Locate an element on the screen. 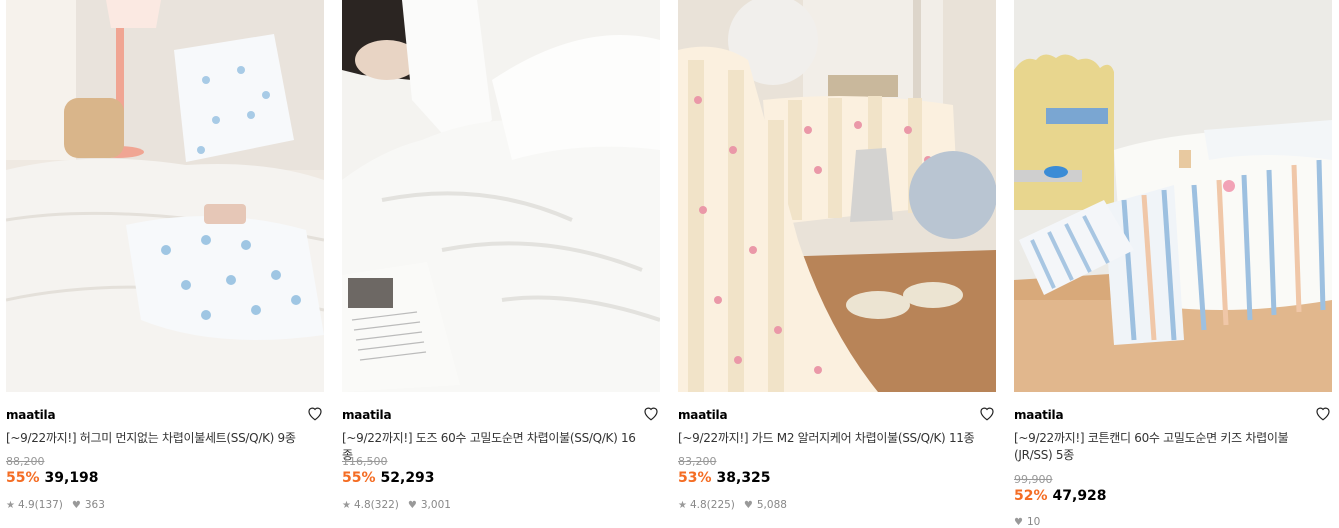  price-line: 55% 39,198 is located at coordinates (52, 478).